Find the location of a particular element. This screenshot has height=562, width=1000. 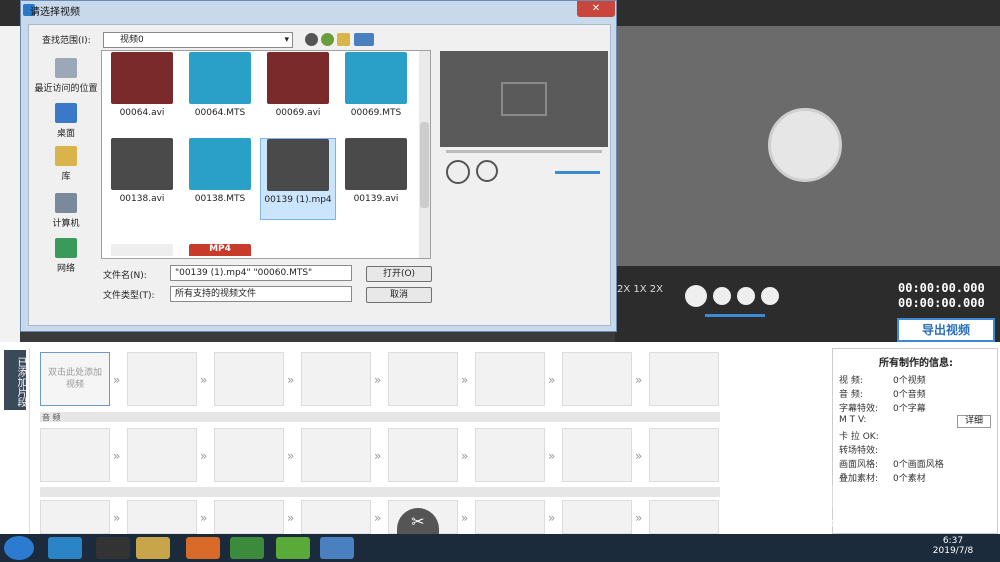

preview-volume-slider is located at coordinates (577, 172).